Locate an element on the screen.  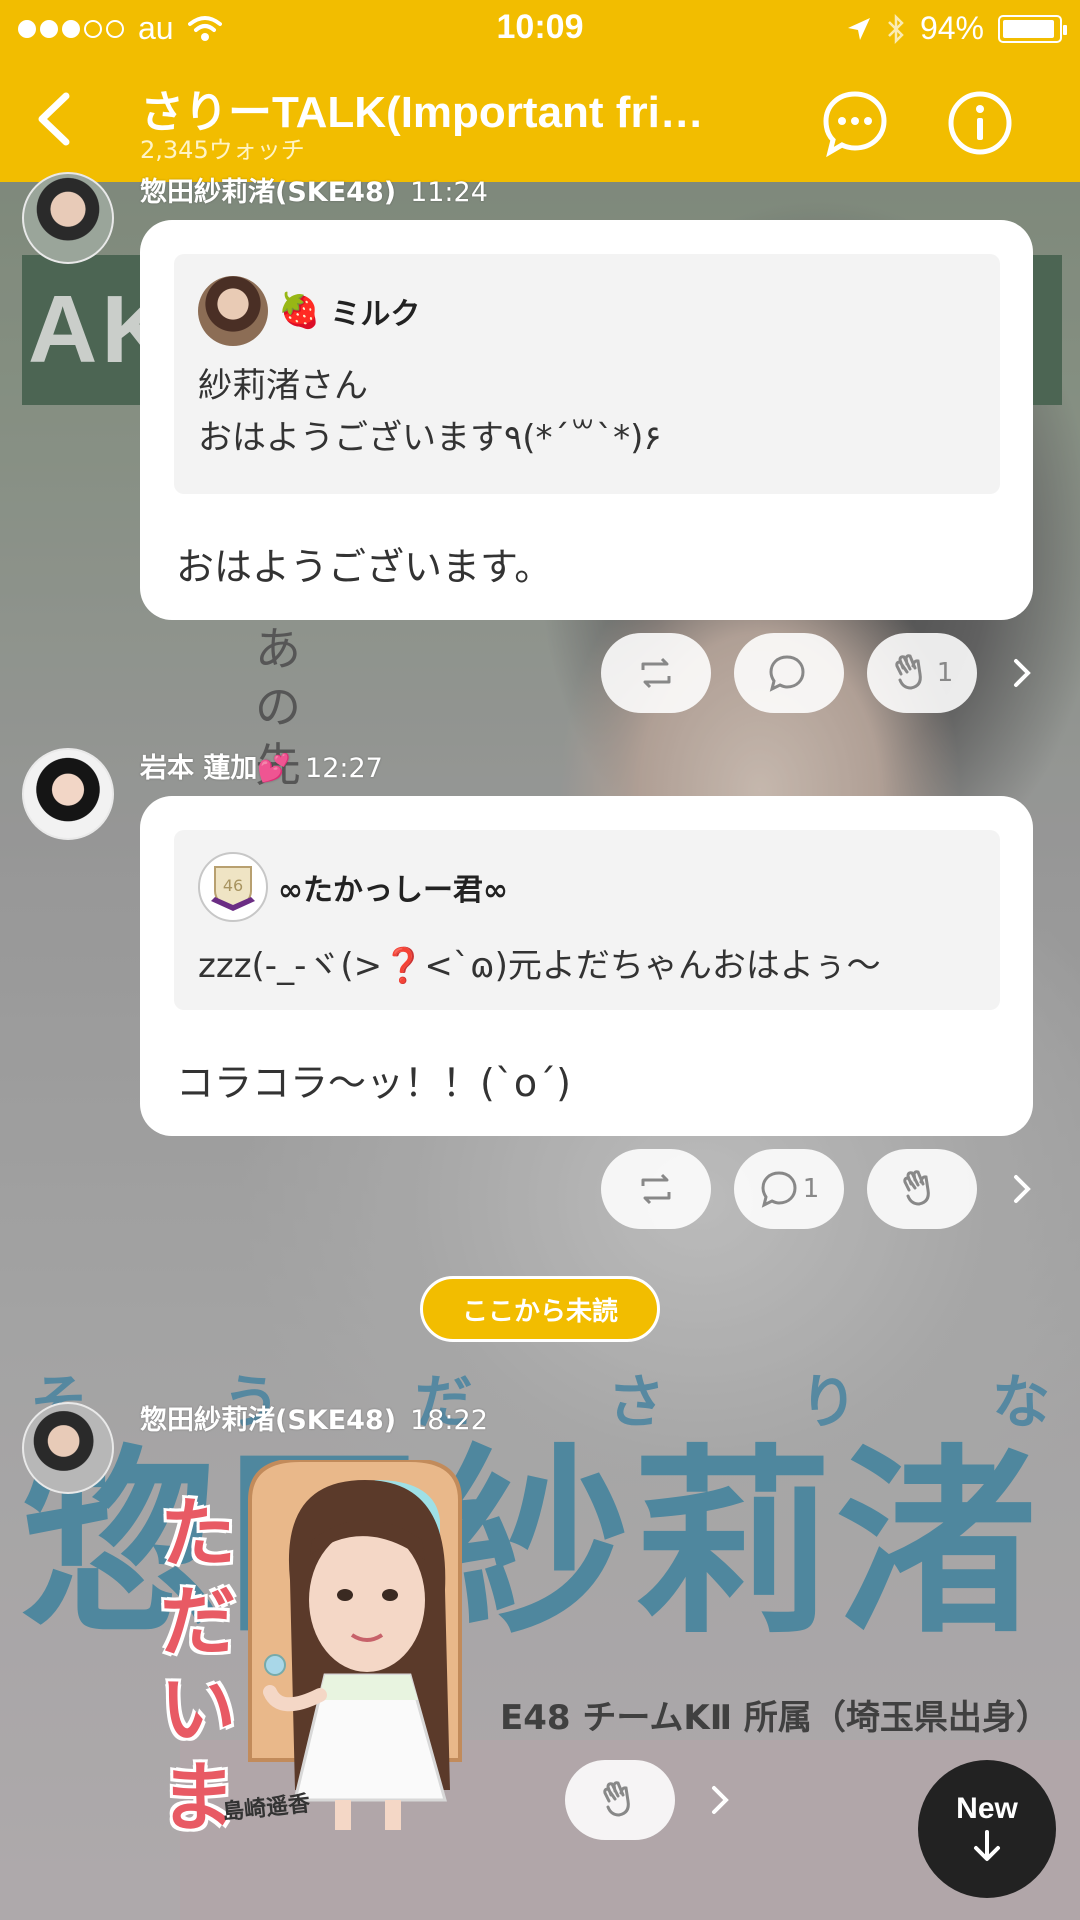
message-time: 12:27 is located at coordinates (344, 768).